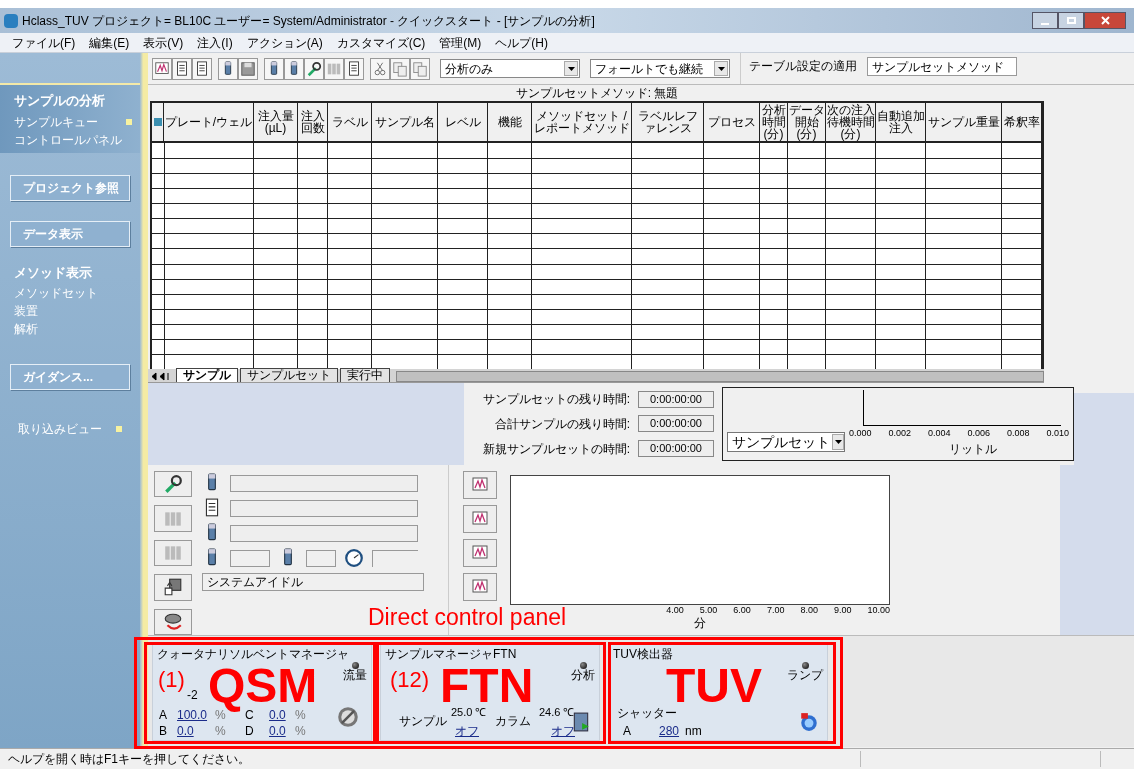 This screenshot has width=1134, height=769. What do you see at coordinates (786, 442) in the screenshot?
I see `chart-selector: サンプルセット` at bounding box center [786, 442].